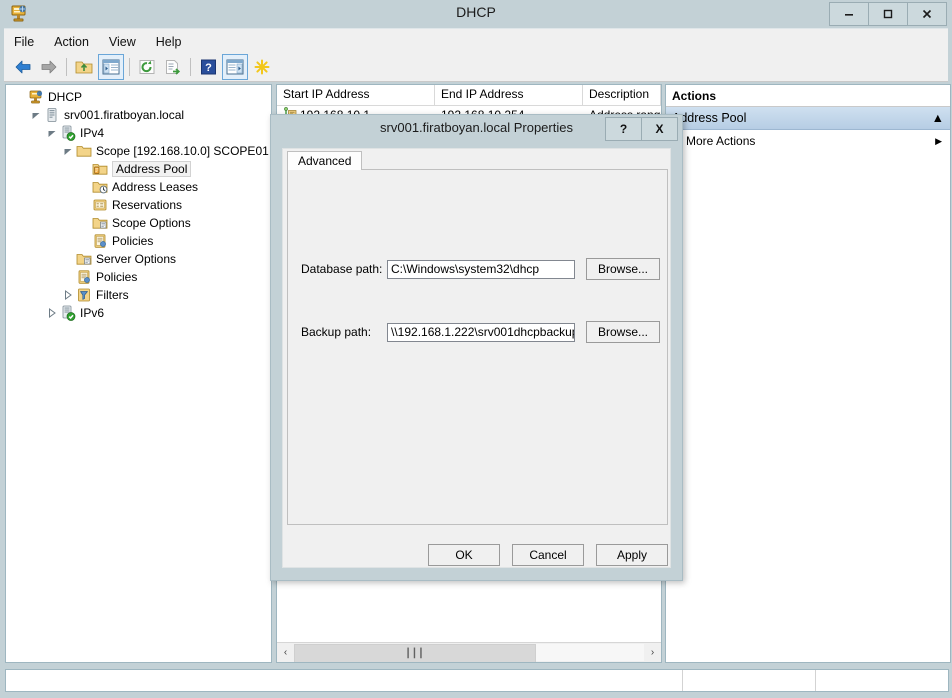  Describe the element at coordinates (808, 118) in the screenshot. I see `actions-group-address-pool: Address Pool ▲` at that location.